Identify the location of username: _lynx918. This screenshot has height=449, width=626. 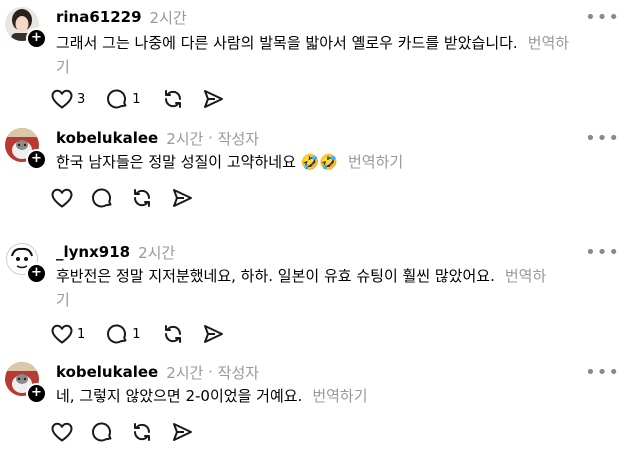
(93, 252).